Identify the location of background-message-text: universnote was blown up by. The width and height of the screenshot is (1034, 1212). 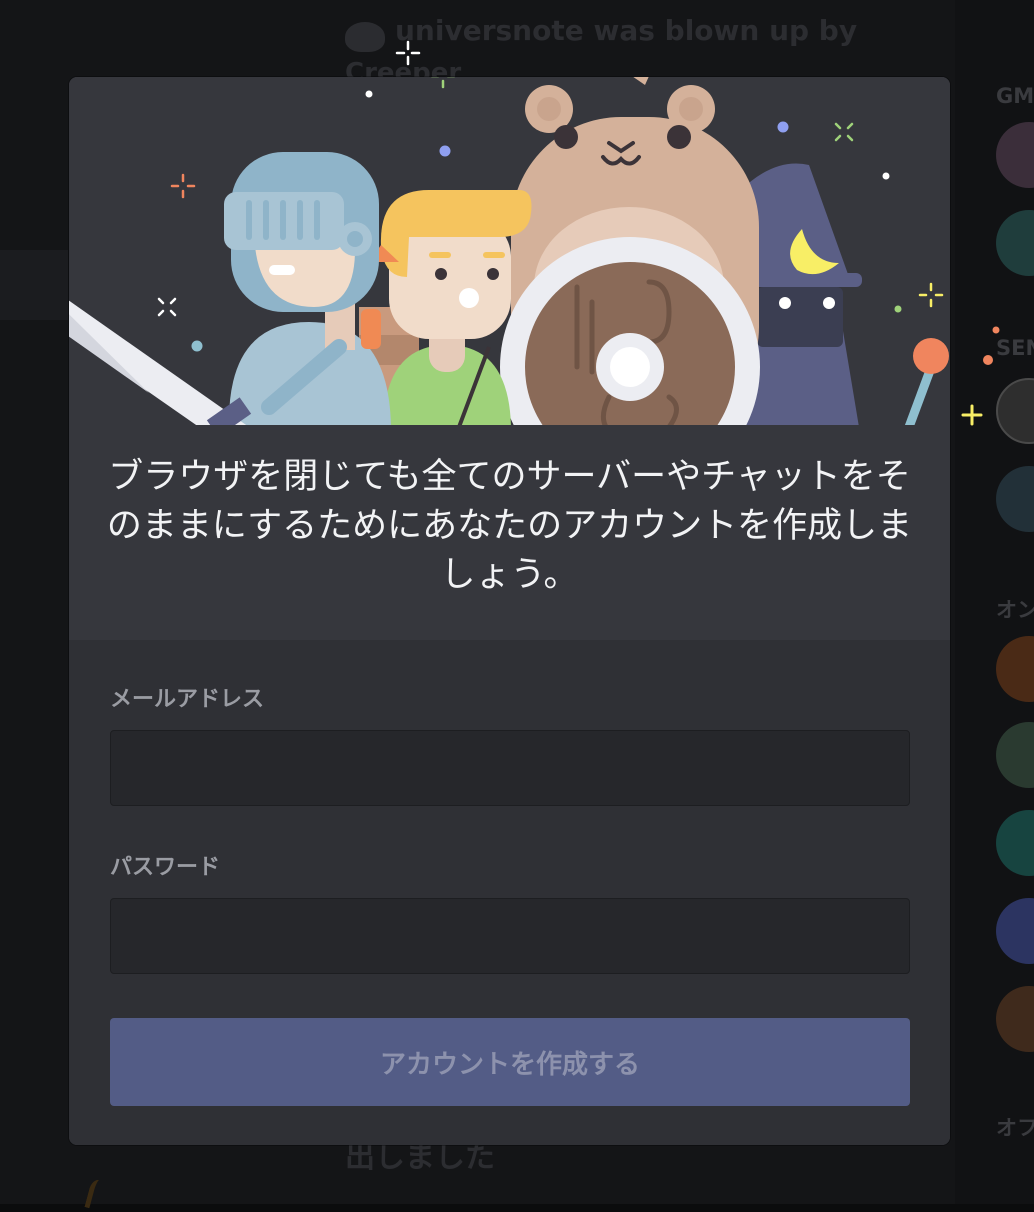
(626, 30).